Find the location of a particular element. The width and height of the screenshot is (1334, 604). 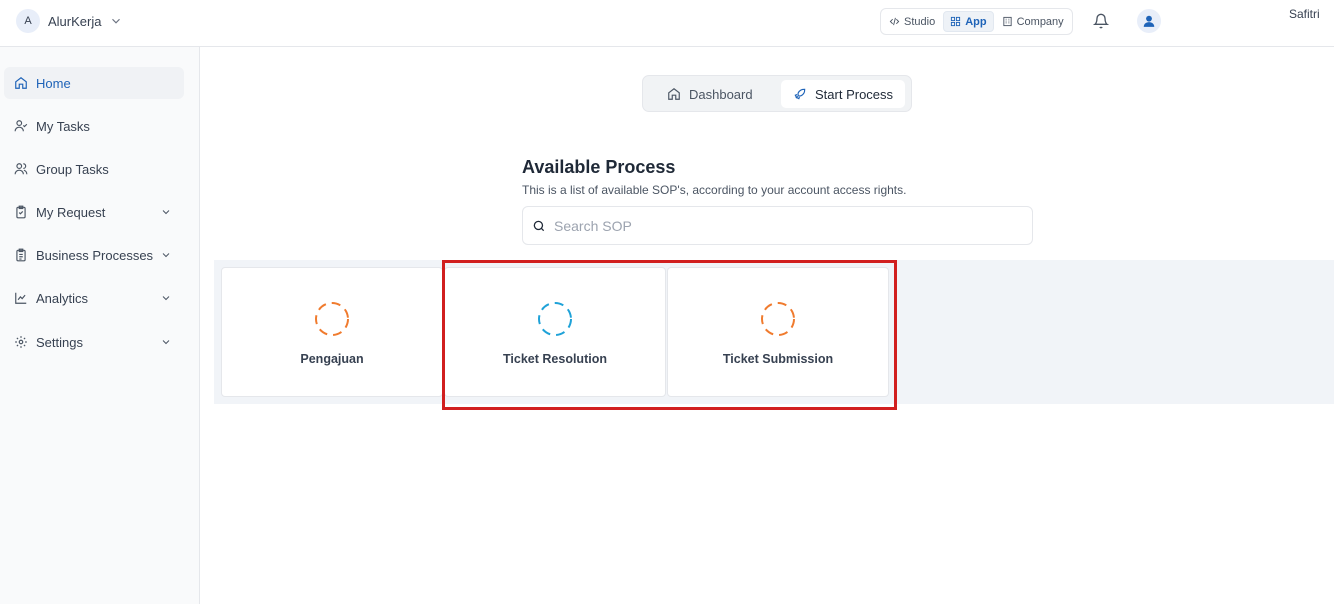

bell-icon is located at coordinates (1101, 21).